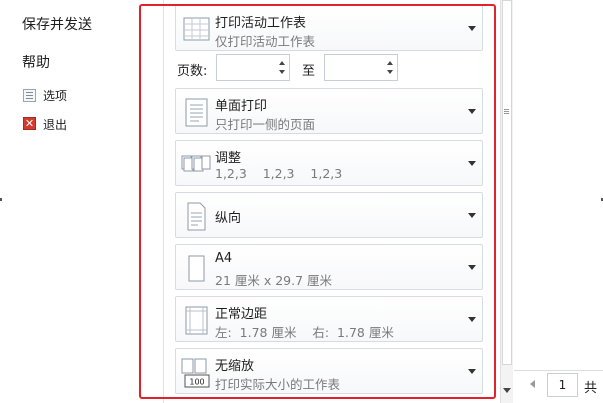 Image resolution: width=603 pixels, height=403 pixels. What do you see at coordinates (36, 62) in the screenshot?
I see `nav-help: 帮助` at bounding box center [36, 62].